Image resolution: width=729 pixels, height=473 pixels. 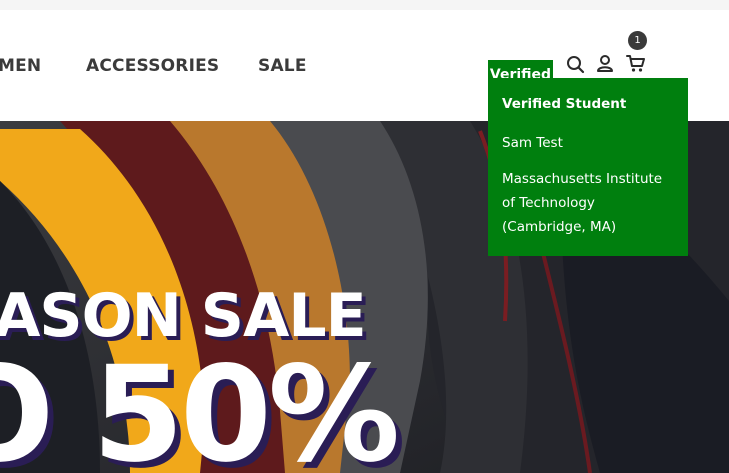 I want to click on nav-item-men: MEN, so click(x=20, y=66).